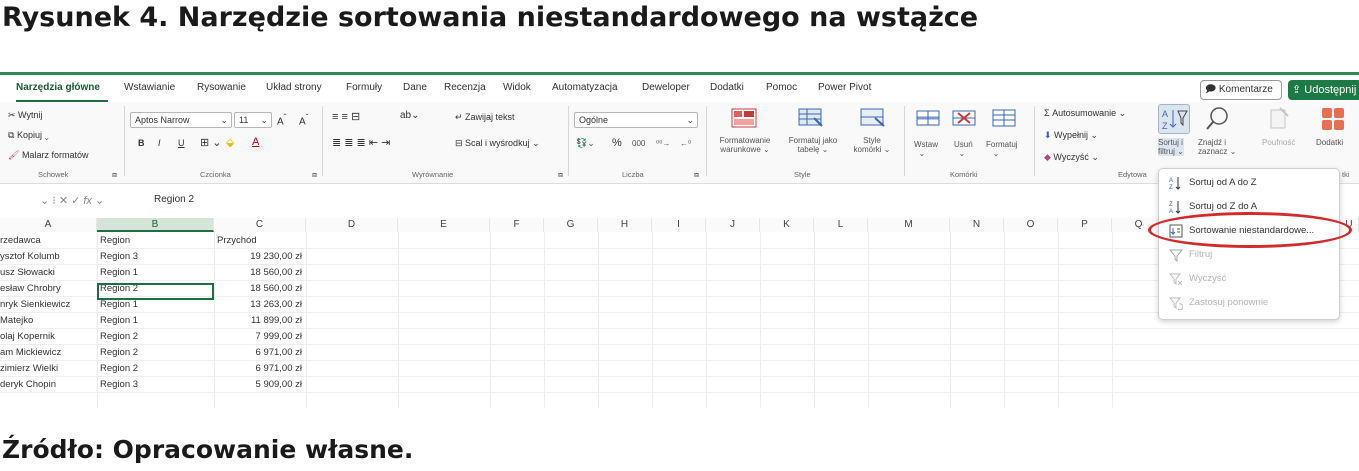  I want to click on find-select-button: Znajdź i zaznacz ⌄, so click(1217, 147).